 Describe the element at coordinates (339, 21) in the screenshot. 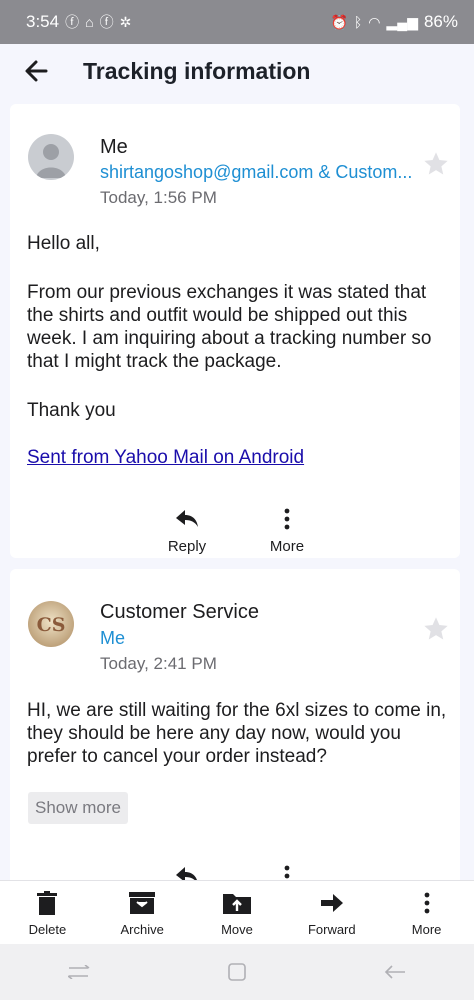

I see `alarm-icon: ⏰` at that location.